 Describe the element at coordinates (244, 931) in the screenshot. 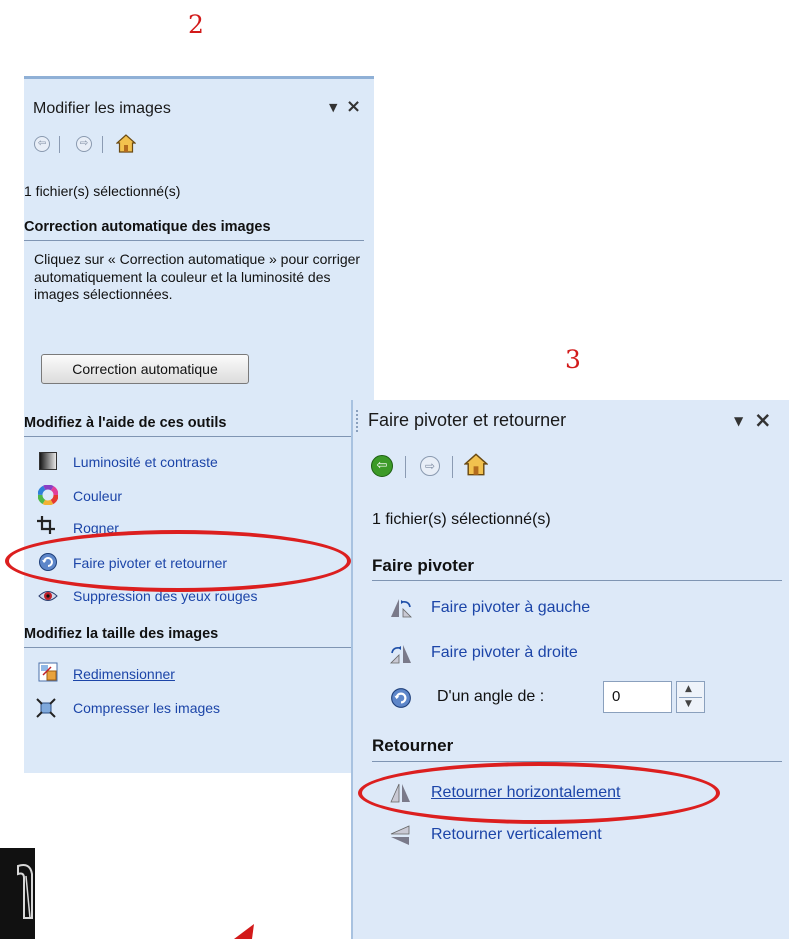

I see `red-arrow-pointer` at that location.